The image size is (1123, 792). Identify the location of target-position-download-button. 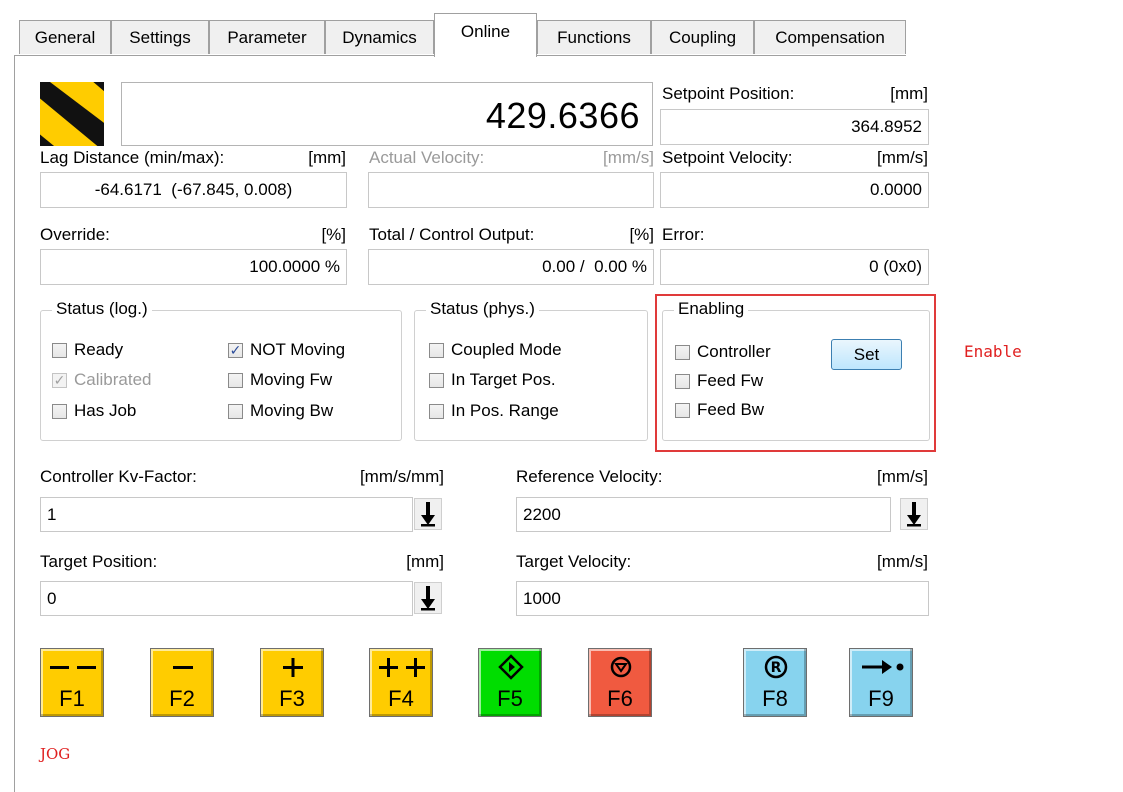
(428, 598).